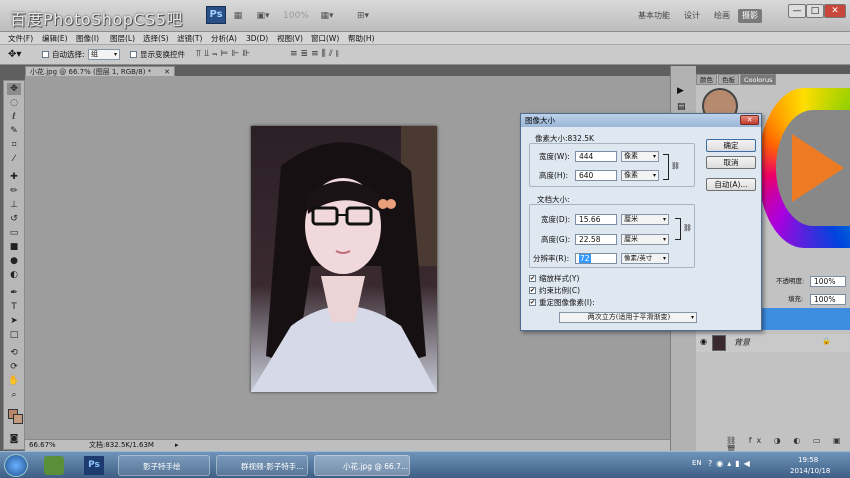 Image resolution: width=850 pixels, height=478 pixels. What do you see at coordinates (749, 120) in the screenshot?
I see `dialog-close-button: ✕` at bounding box center [749, 120].